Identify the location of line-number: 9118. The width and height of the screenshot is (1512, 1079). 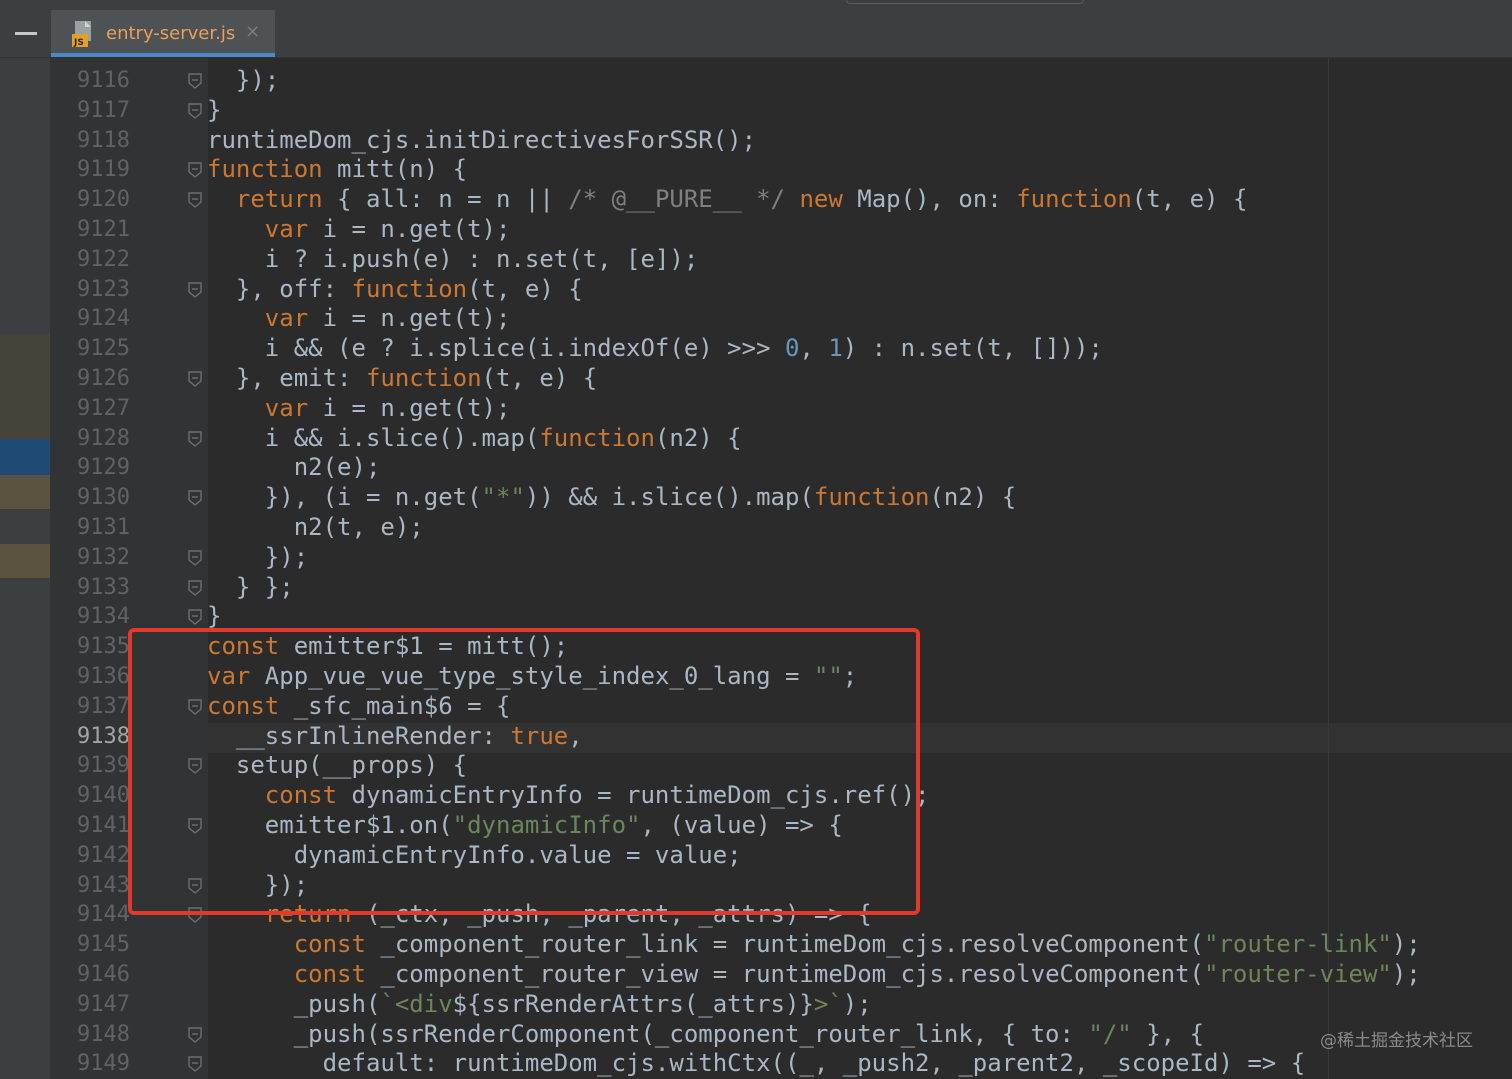
(103, 140).